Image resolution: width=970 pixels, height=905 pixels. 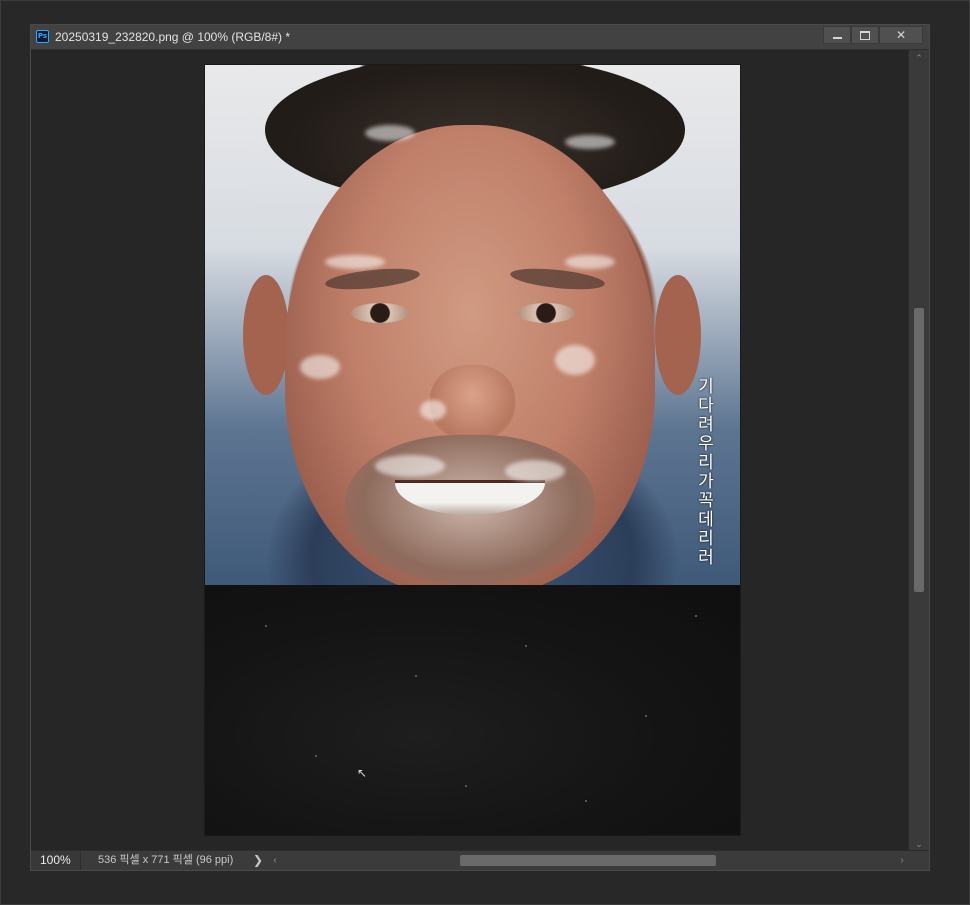 What do you see at coordinates (56, 860) in the screenshot?
I see `zoom-field: 100%` at bounding box center [56, 860].